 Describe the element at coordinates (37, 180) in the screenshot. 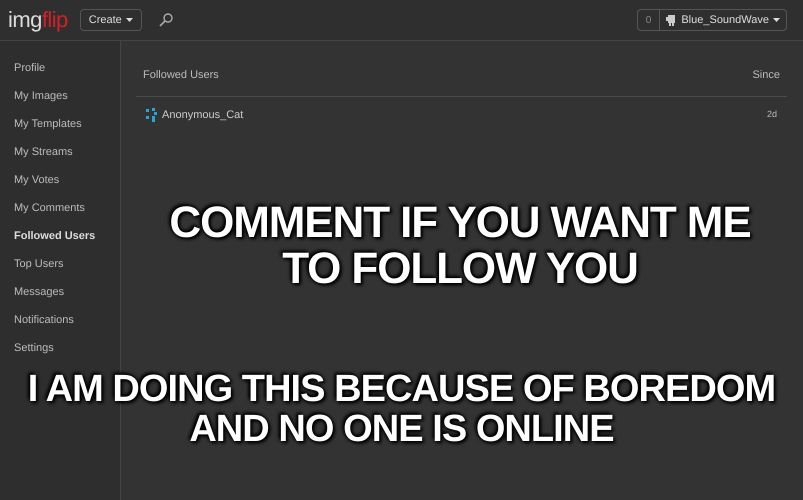

I see `sidebar-item: My Votes` at that location.